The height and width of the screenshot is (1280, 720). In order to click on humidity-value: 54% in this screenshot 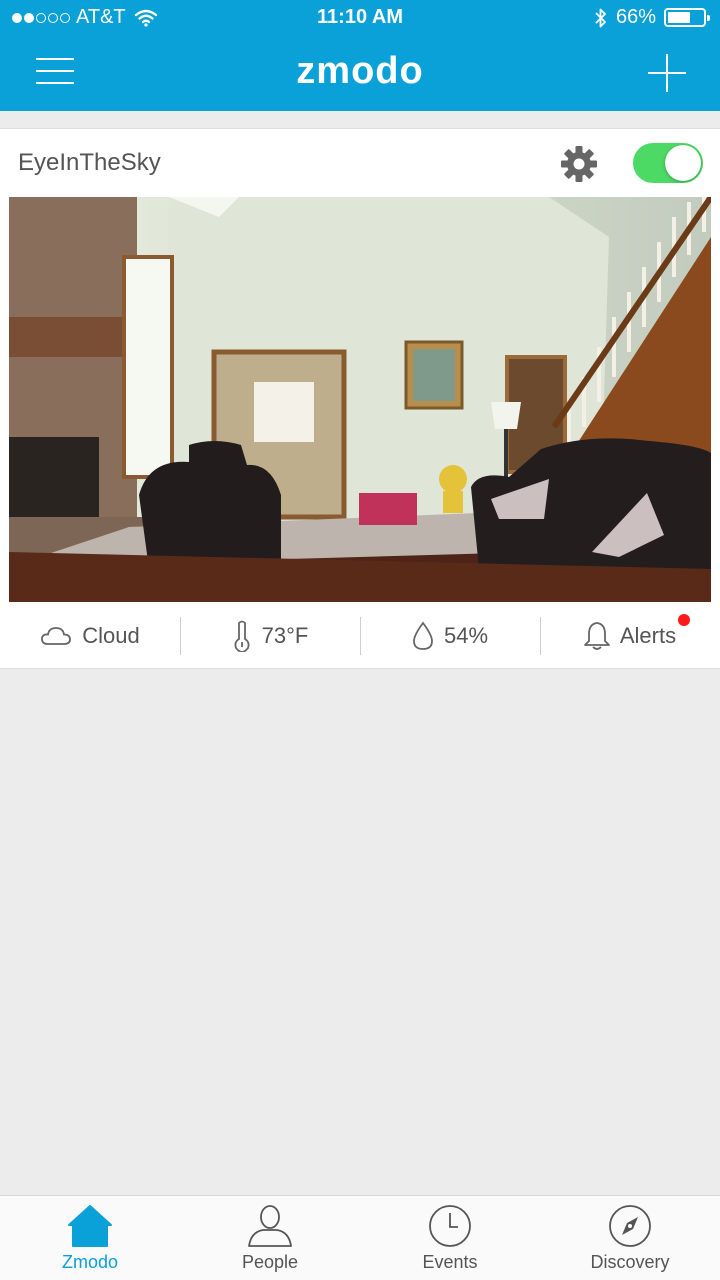, I will do `click(466, 635)`.